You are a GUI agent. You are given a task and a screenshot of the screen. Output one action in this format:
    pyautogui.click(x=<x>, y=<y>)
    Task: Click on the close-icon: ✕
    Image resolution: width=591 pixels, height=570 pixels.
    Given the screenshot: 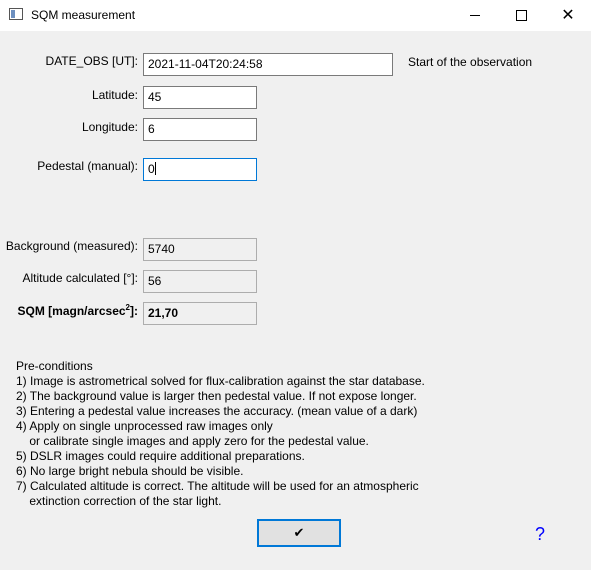 What is the action you would take?
    pyautogui.click(x=568, y=15)
    